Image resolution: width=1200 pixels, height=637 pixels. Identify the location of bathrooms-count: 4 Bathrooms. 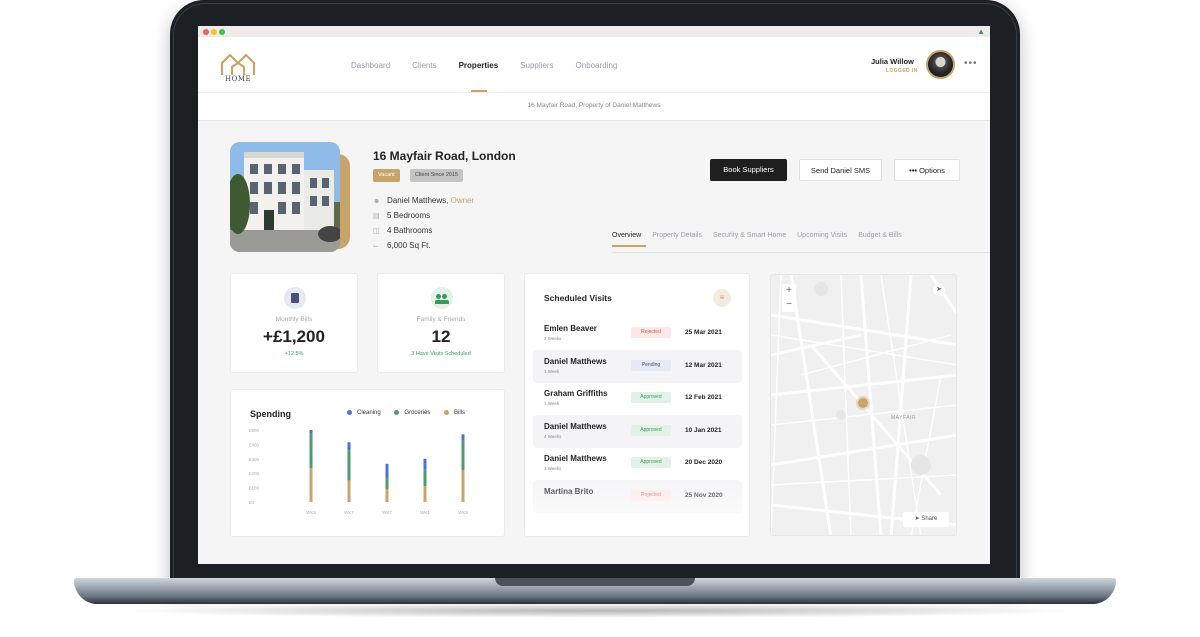
(410, 230).